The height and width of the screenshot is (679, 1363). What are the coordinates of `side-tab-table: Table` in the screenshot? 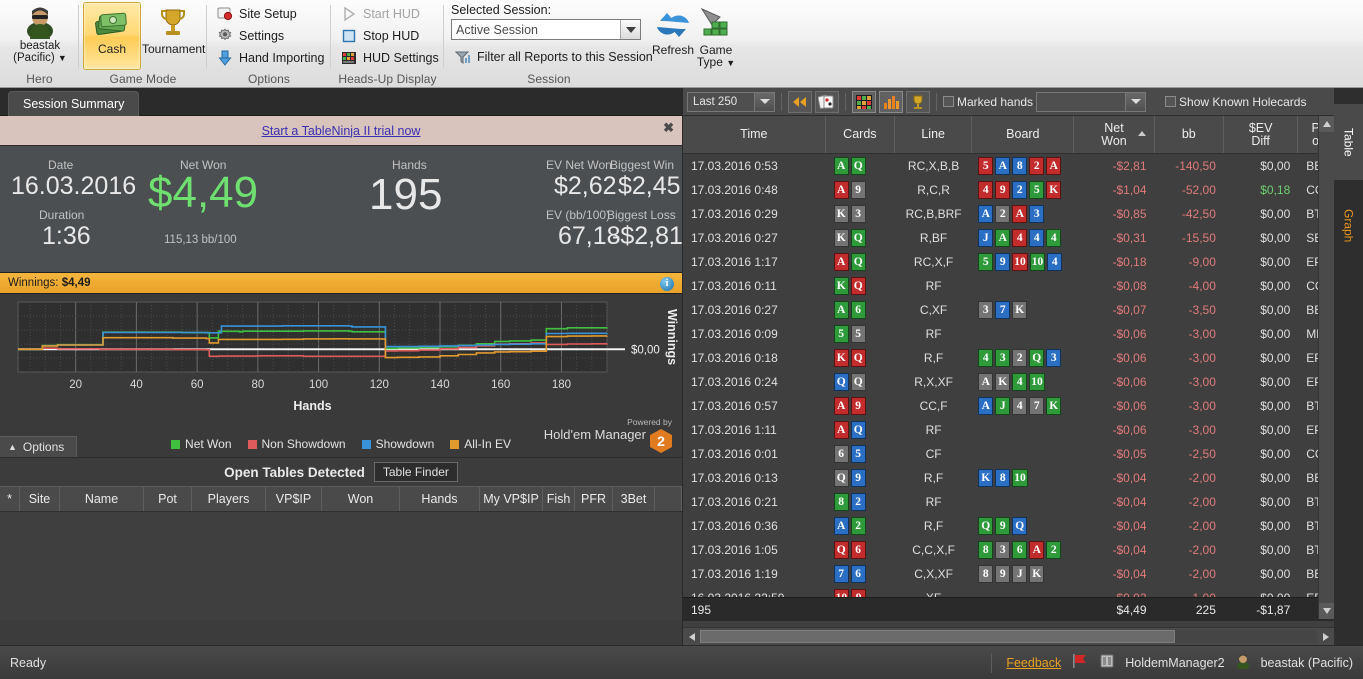 It's located at (1348, 142).